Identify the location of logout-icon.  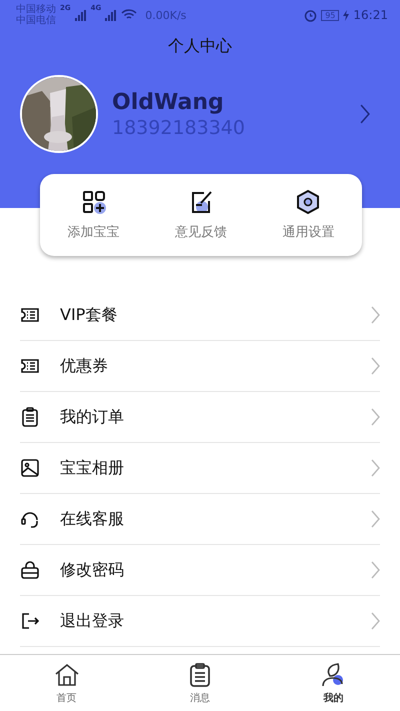
(30, 621).